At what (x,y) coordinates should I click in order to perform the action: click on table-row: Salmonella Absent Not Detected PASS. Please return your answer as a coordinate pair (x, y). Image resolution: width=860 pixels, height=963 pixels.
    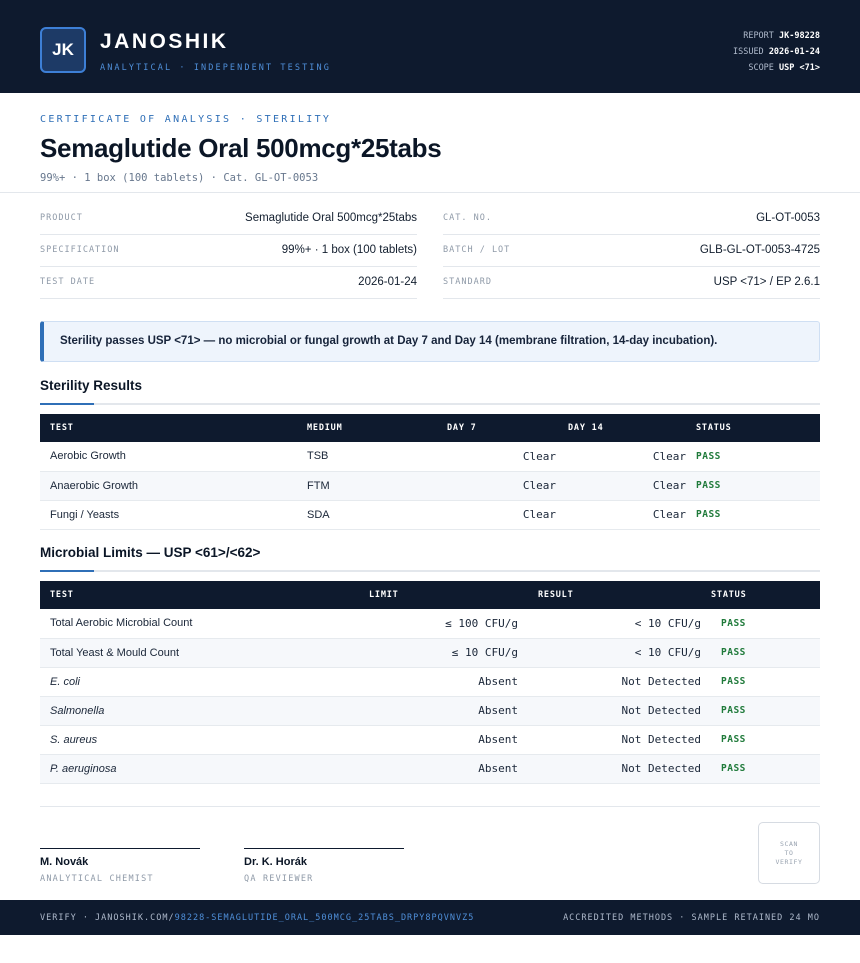
    Looking at the image, I should click on (430, 711).